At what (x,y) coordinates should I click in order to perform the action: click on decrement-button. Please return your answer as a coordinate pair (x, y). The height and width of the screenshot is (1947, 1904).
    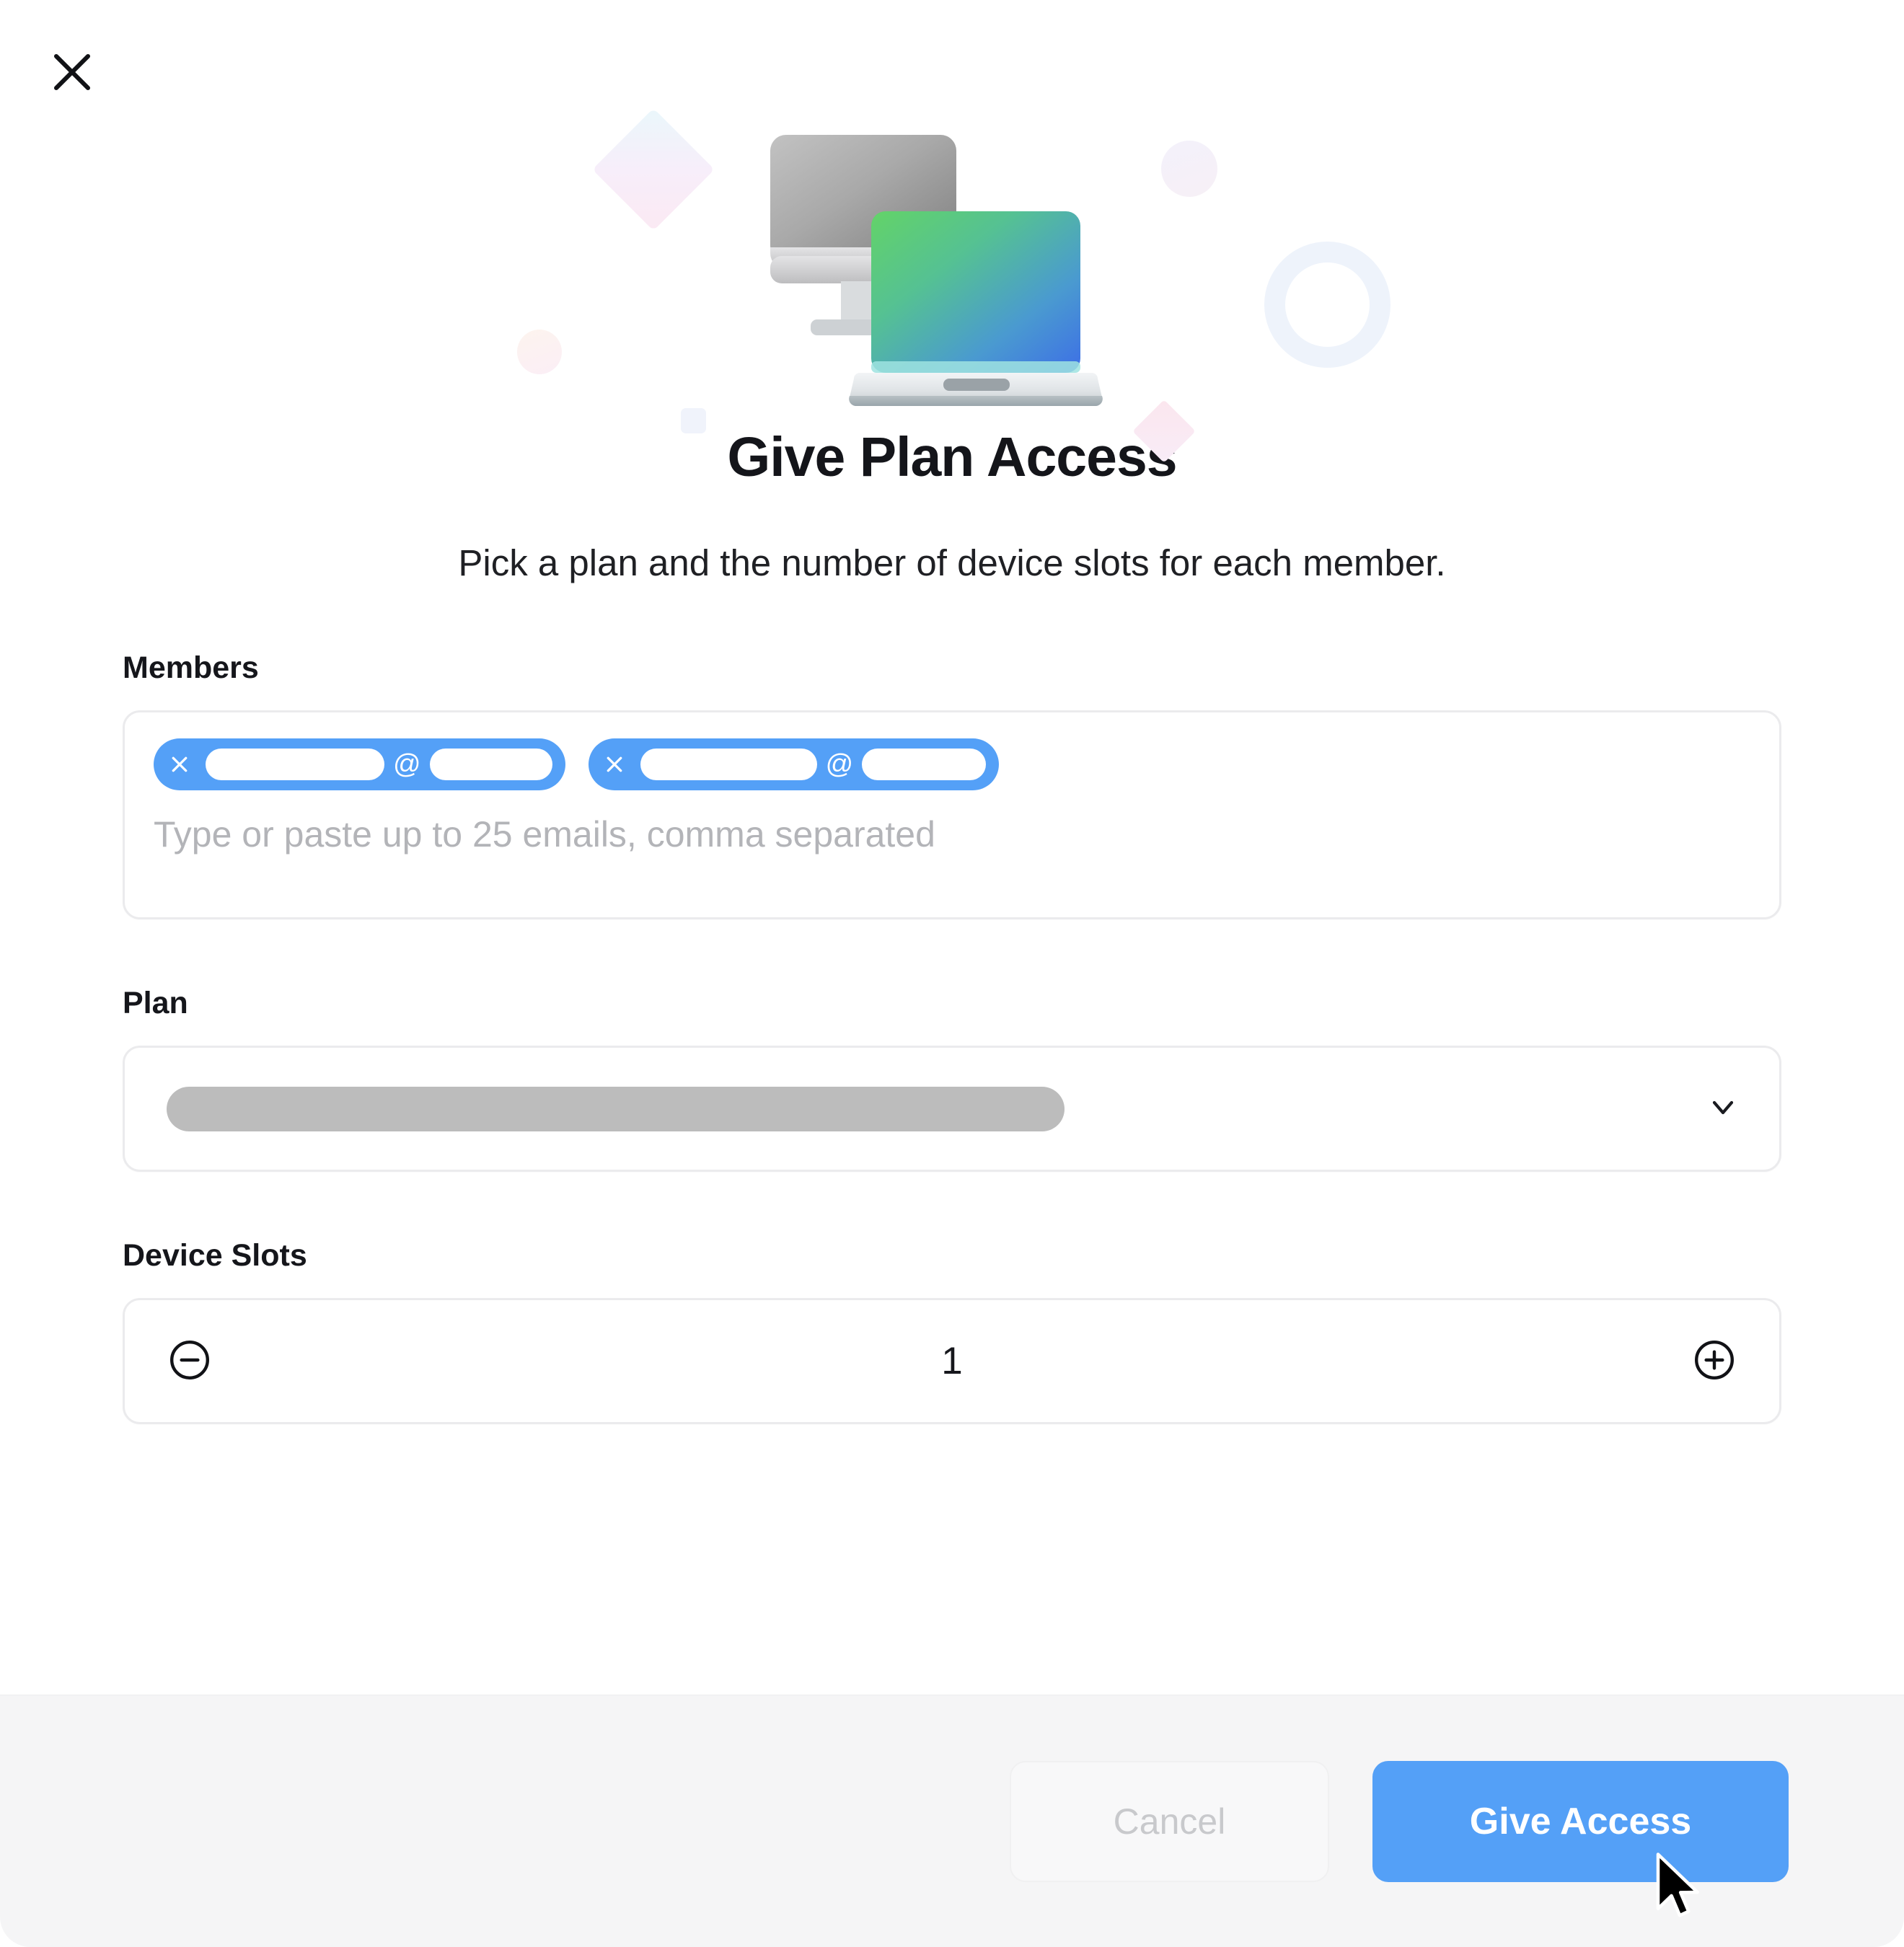
    Looking at the image, I should click on (190, 1361).